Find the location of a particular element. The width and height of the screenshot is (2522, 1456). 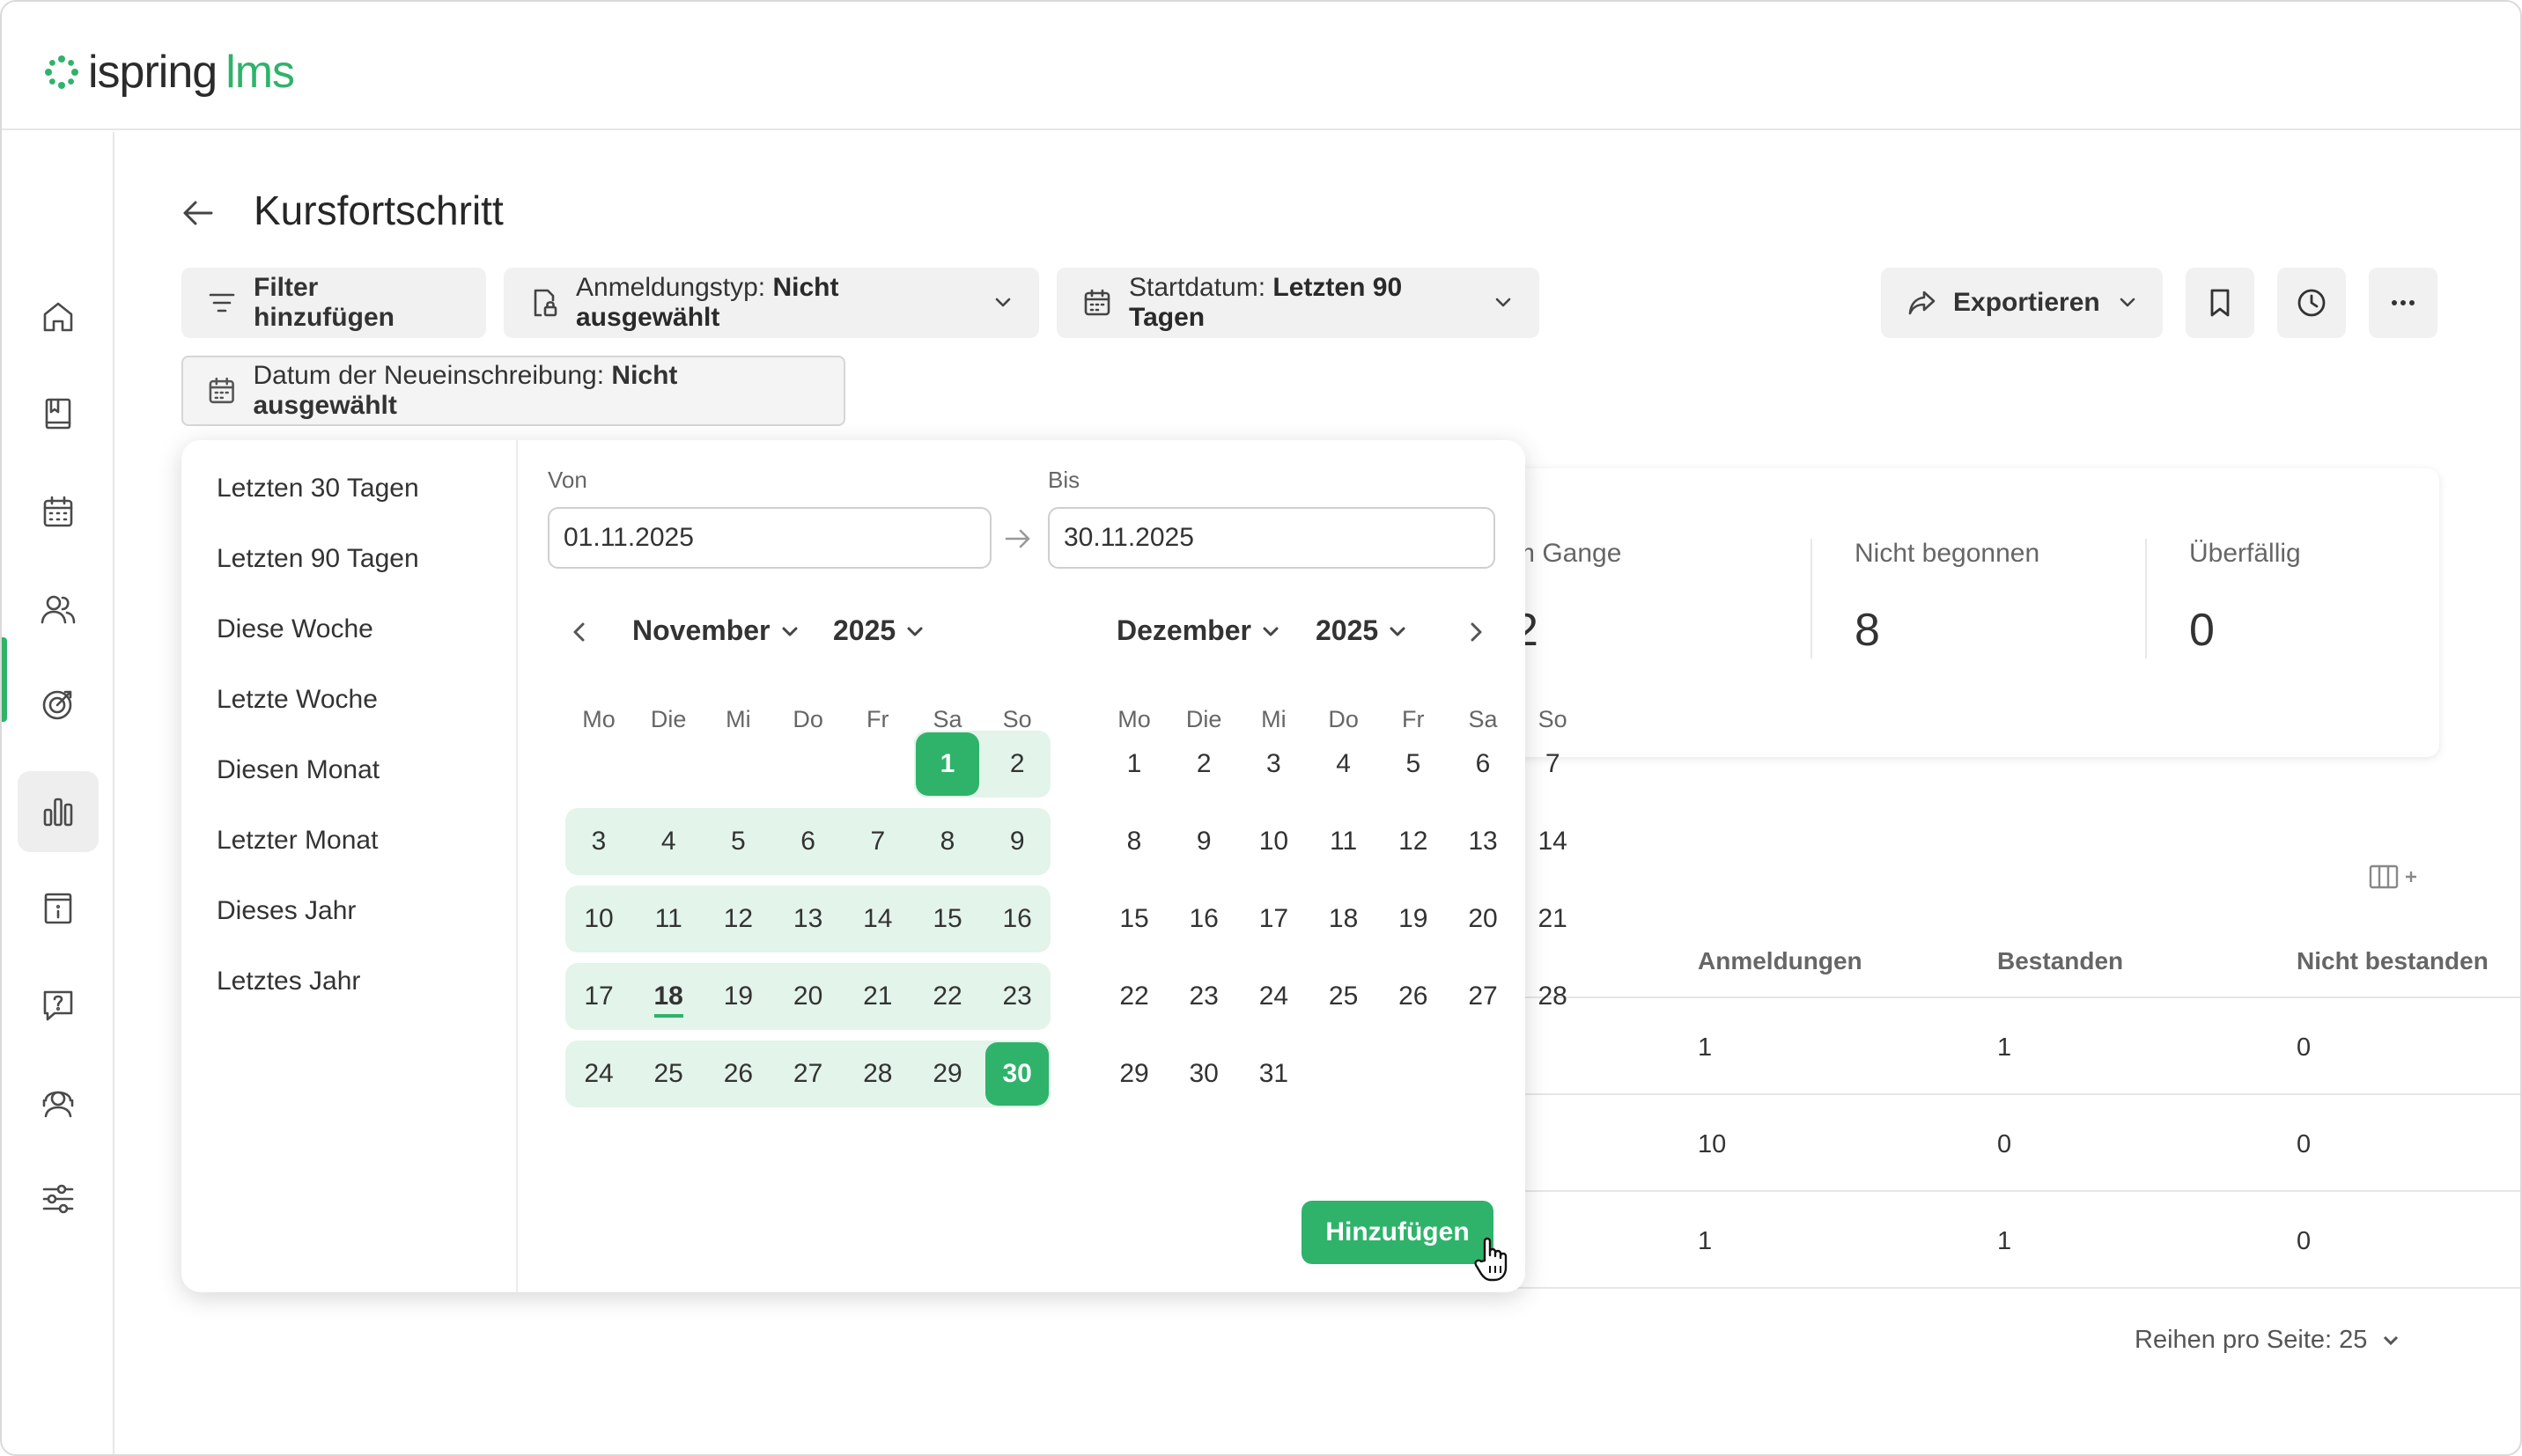

start-date-filter: Startdatum: Letzten 90 Tagen is located at coordinates (1298, 303).